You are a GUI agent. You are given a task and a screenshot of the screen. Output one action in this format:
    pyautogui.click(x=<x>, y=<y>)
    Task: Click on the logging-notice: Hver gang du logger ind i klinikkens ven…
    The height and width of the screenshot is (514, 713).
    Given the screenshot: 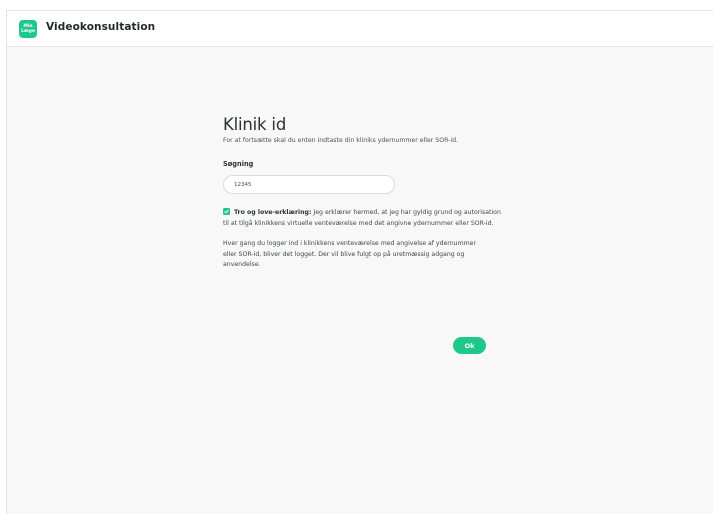 What is the action you would take?
    pyautogui.click(x=349, y=254)
    